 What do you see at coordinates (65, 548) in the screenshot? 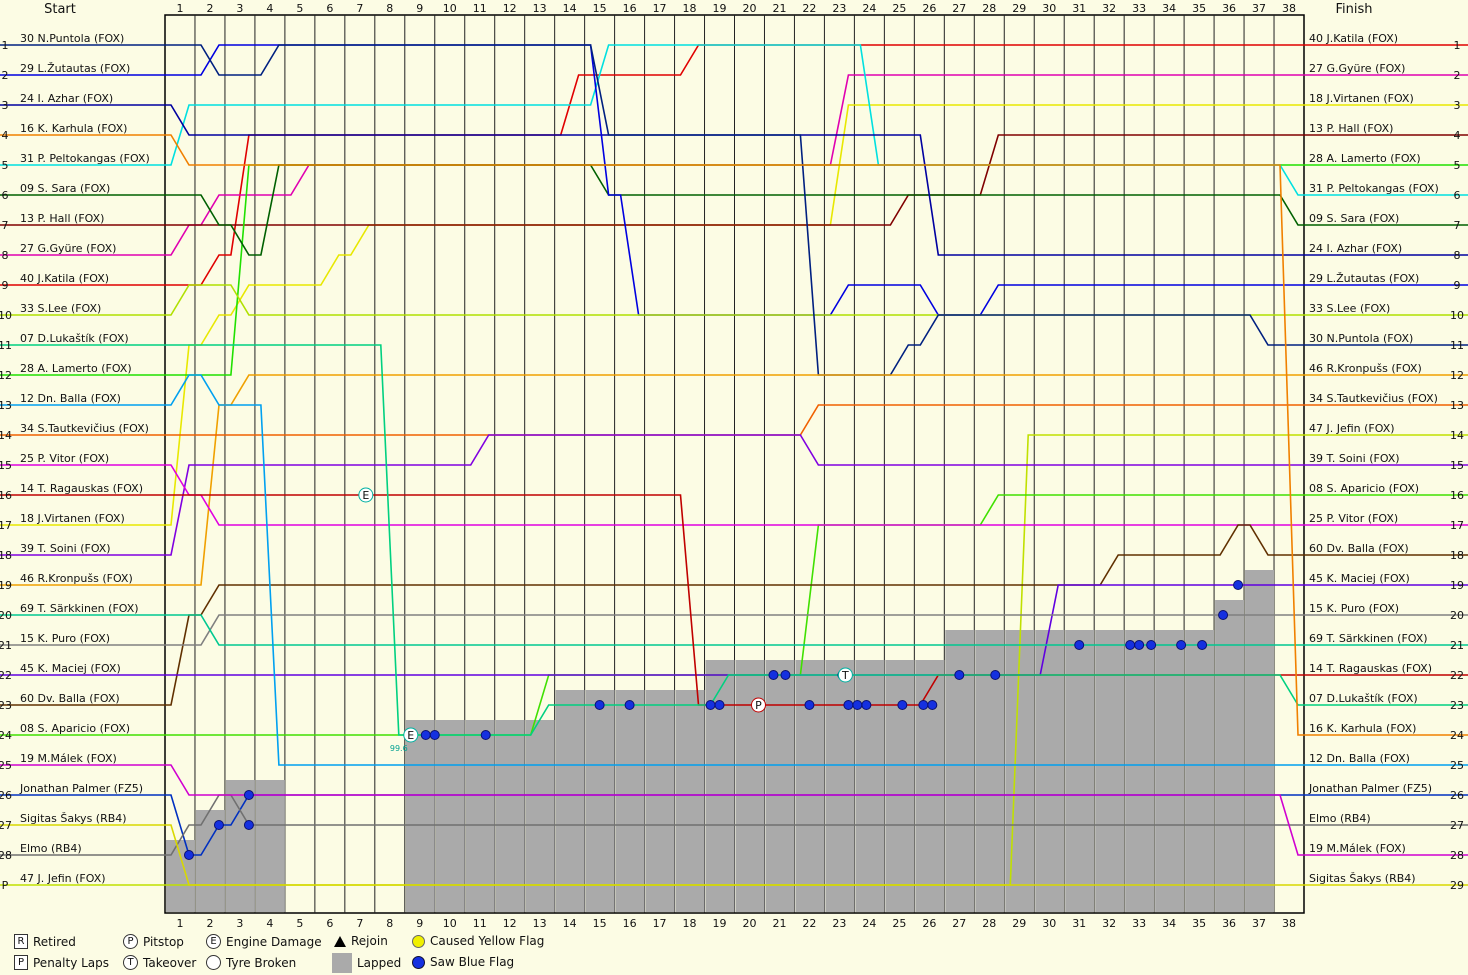
I see `start-driver-label: 39 T. Soini (FOX)` at bounding box center [65, 548].